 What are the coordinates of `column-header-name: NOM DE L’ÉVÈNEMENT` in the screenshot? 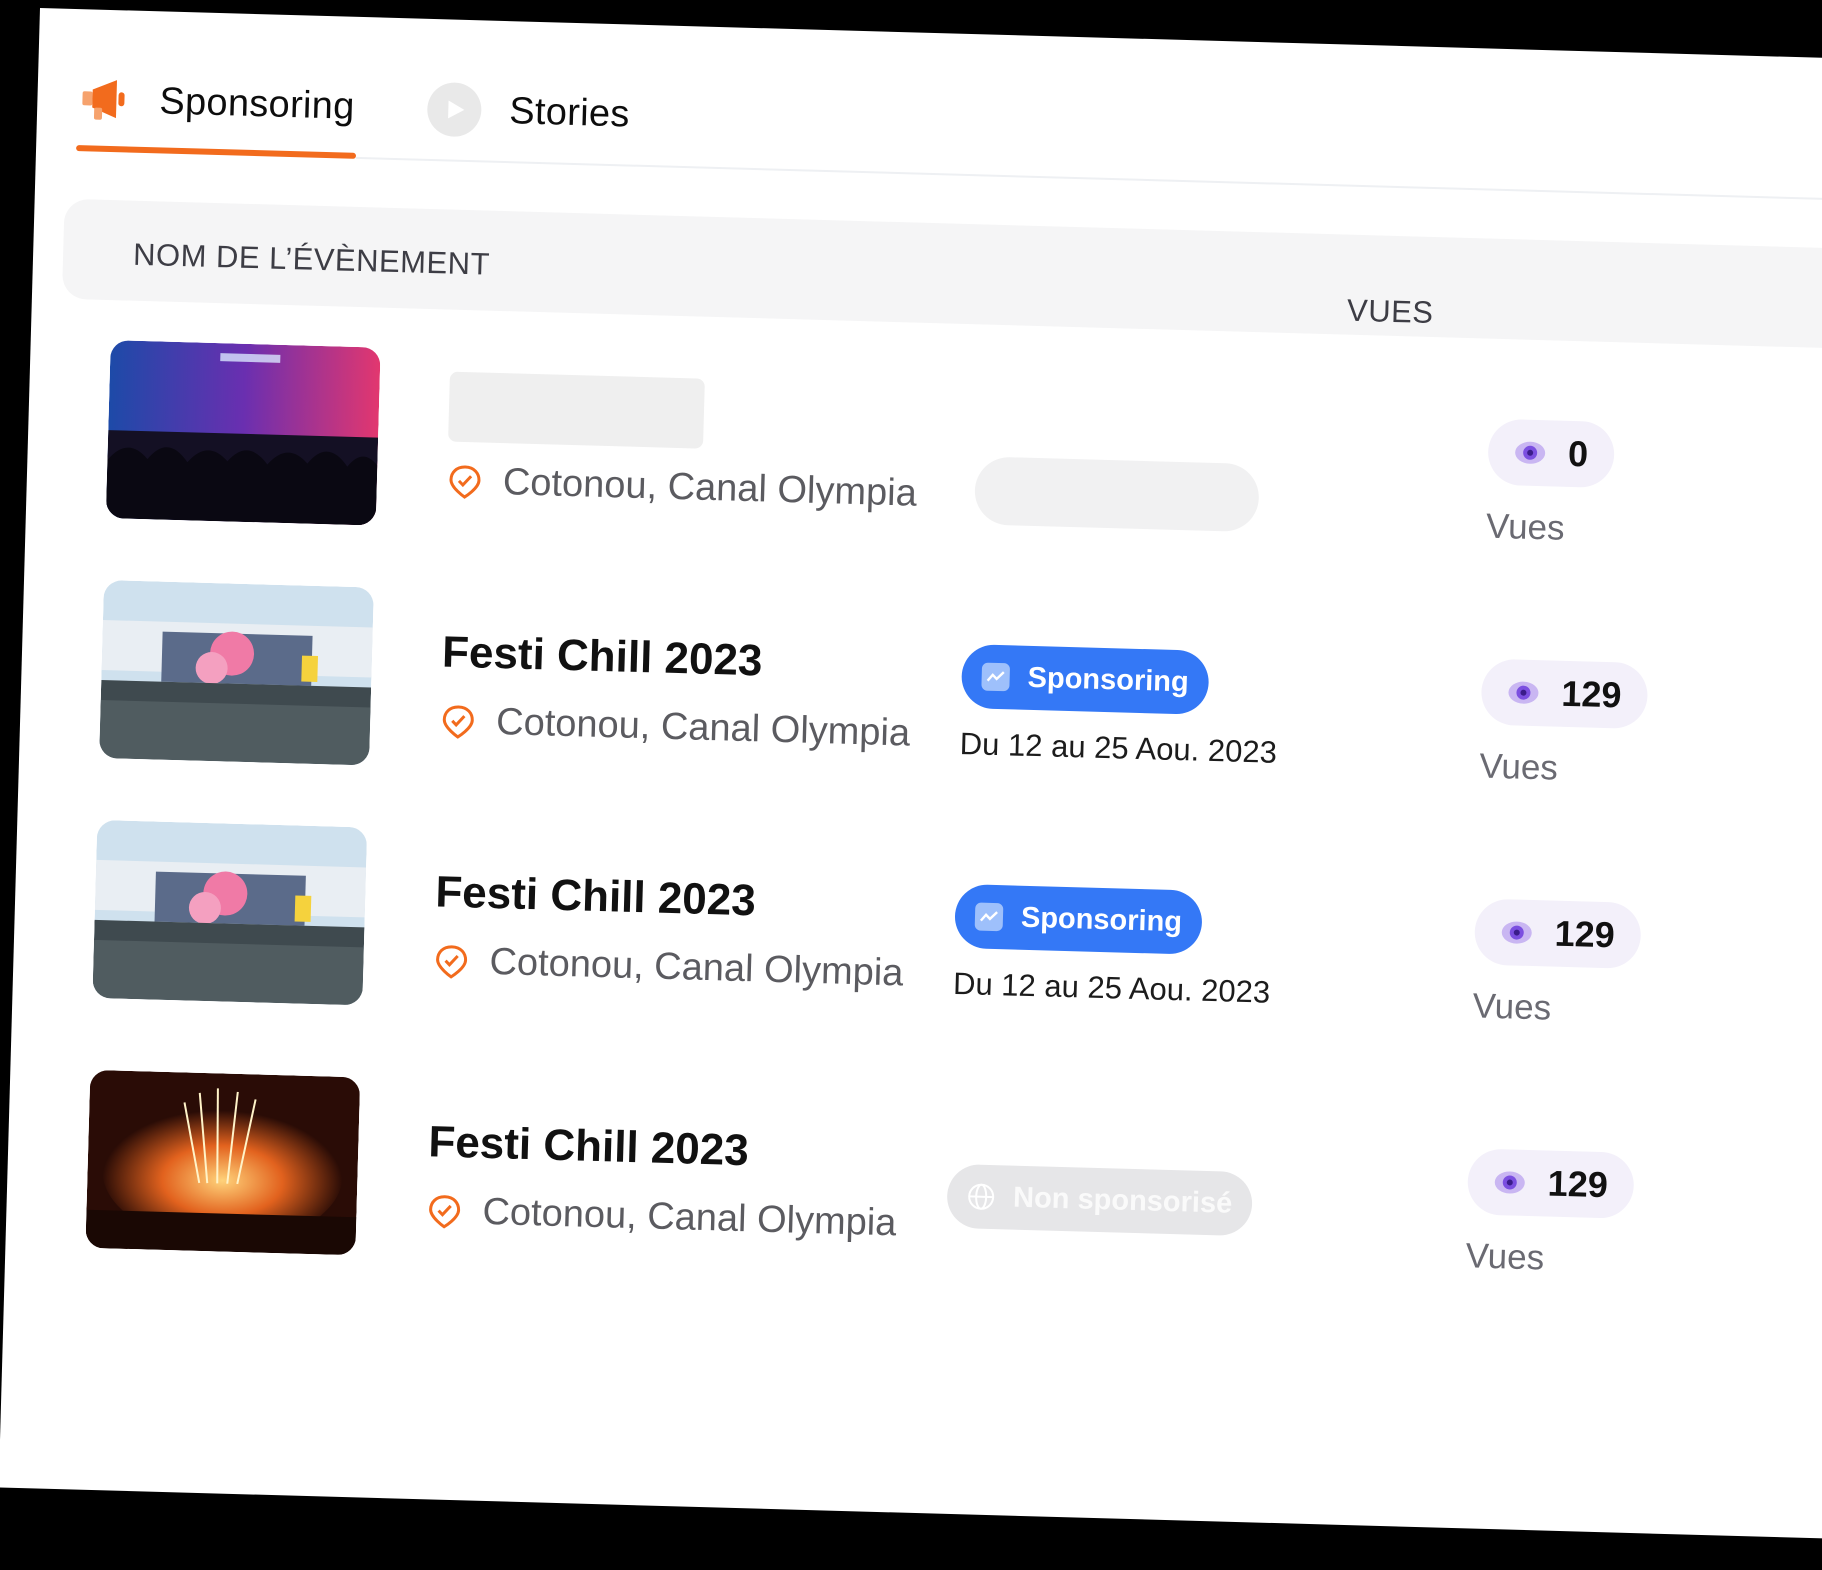 It's located at (311, 259).